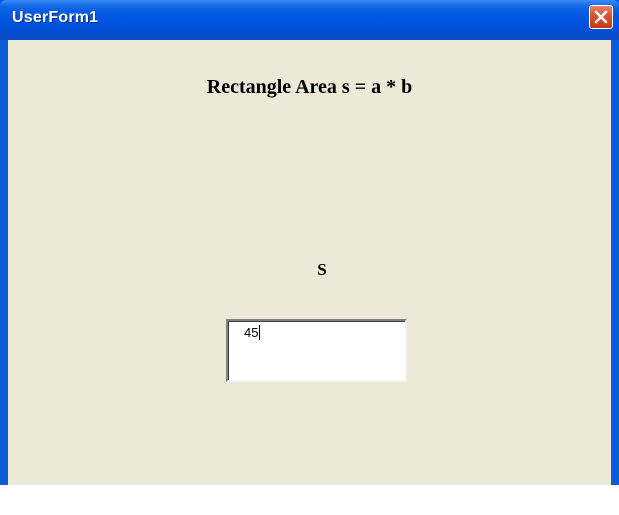  What do you see at coordinates (260, 332) in the screenshot?
I see `text-caret` at bounding box center [260, 332].